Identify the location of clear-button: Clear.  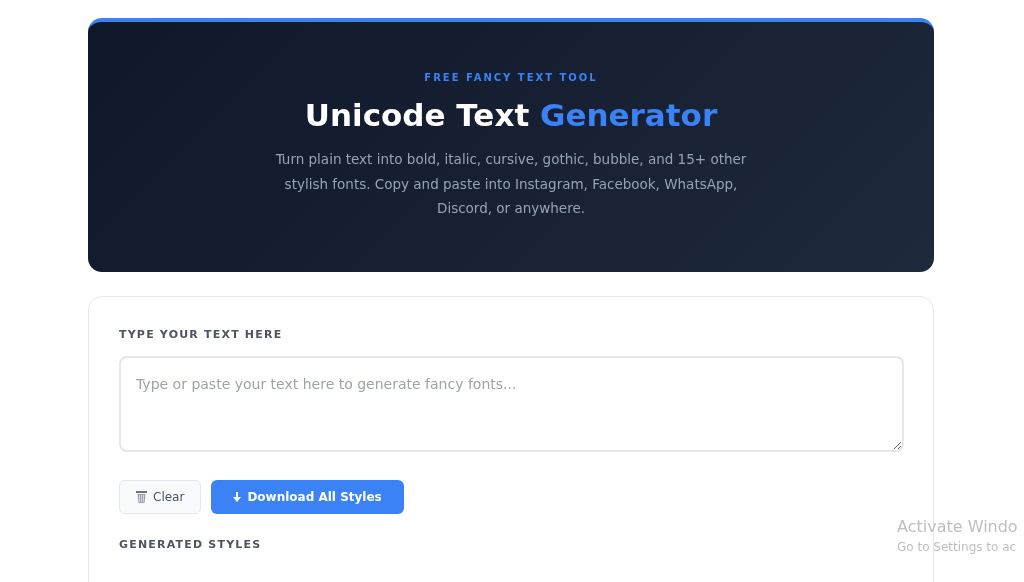
(160, 497).